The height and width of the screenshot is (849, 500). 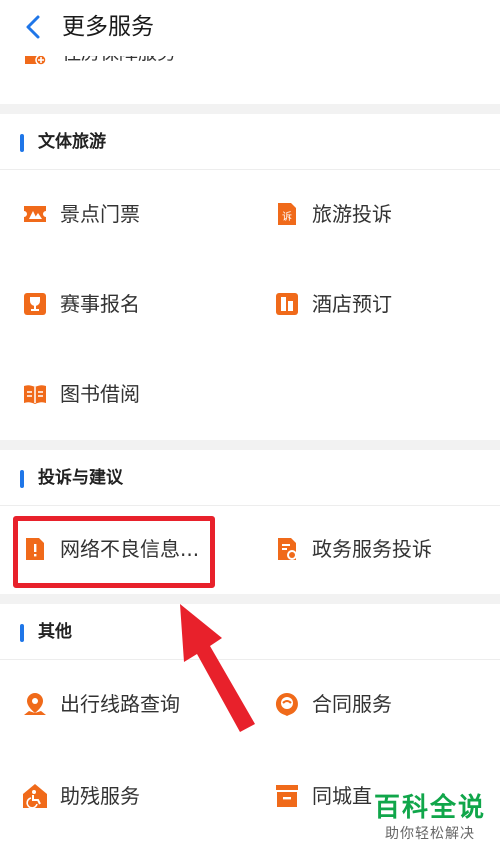 I want to click on service-item-event-registration: 赛事报名, so click(x=81, y=304).